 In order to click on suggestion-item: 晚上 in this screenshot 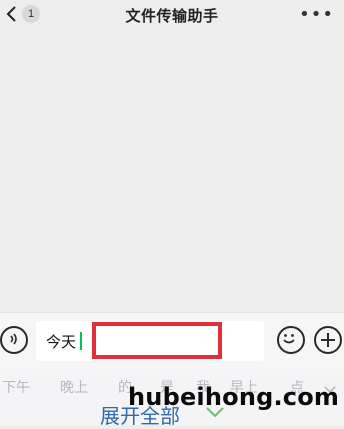, I will do `click(74, 387)`.